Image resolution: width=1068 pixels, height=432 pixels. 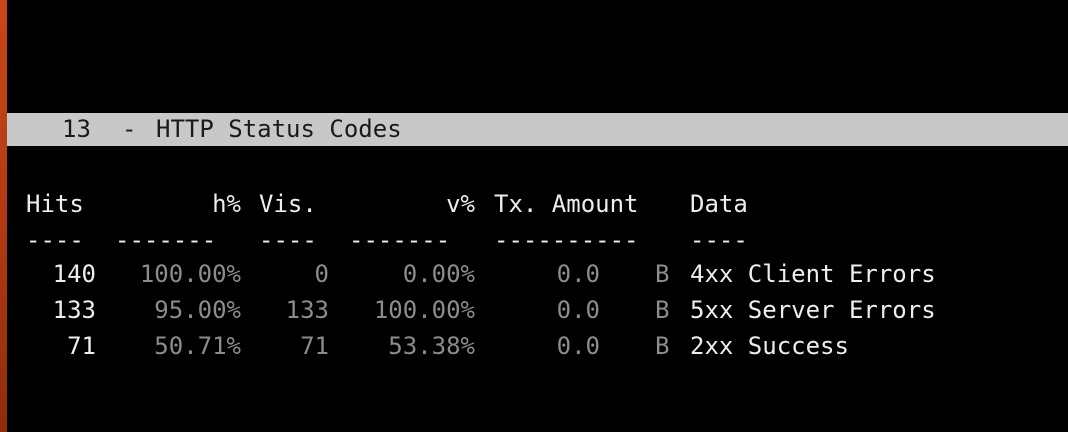 What do you see at coordinates (460, 204) in the screenshot?
I see `header-v-percent: v%` at bounding box center [460, 204].